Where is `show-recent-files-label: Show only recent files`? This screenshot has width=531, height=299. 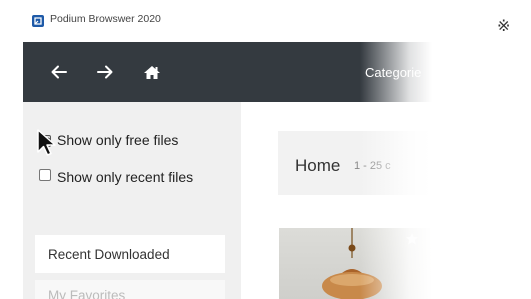 show-recent-files-label: Show only recent files is located at coordinates (125, 177).